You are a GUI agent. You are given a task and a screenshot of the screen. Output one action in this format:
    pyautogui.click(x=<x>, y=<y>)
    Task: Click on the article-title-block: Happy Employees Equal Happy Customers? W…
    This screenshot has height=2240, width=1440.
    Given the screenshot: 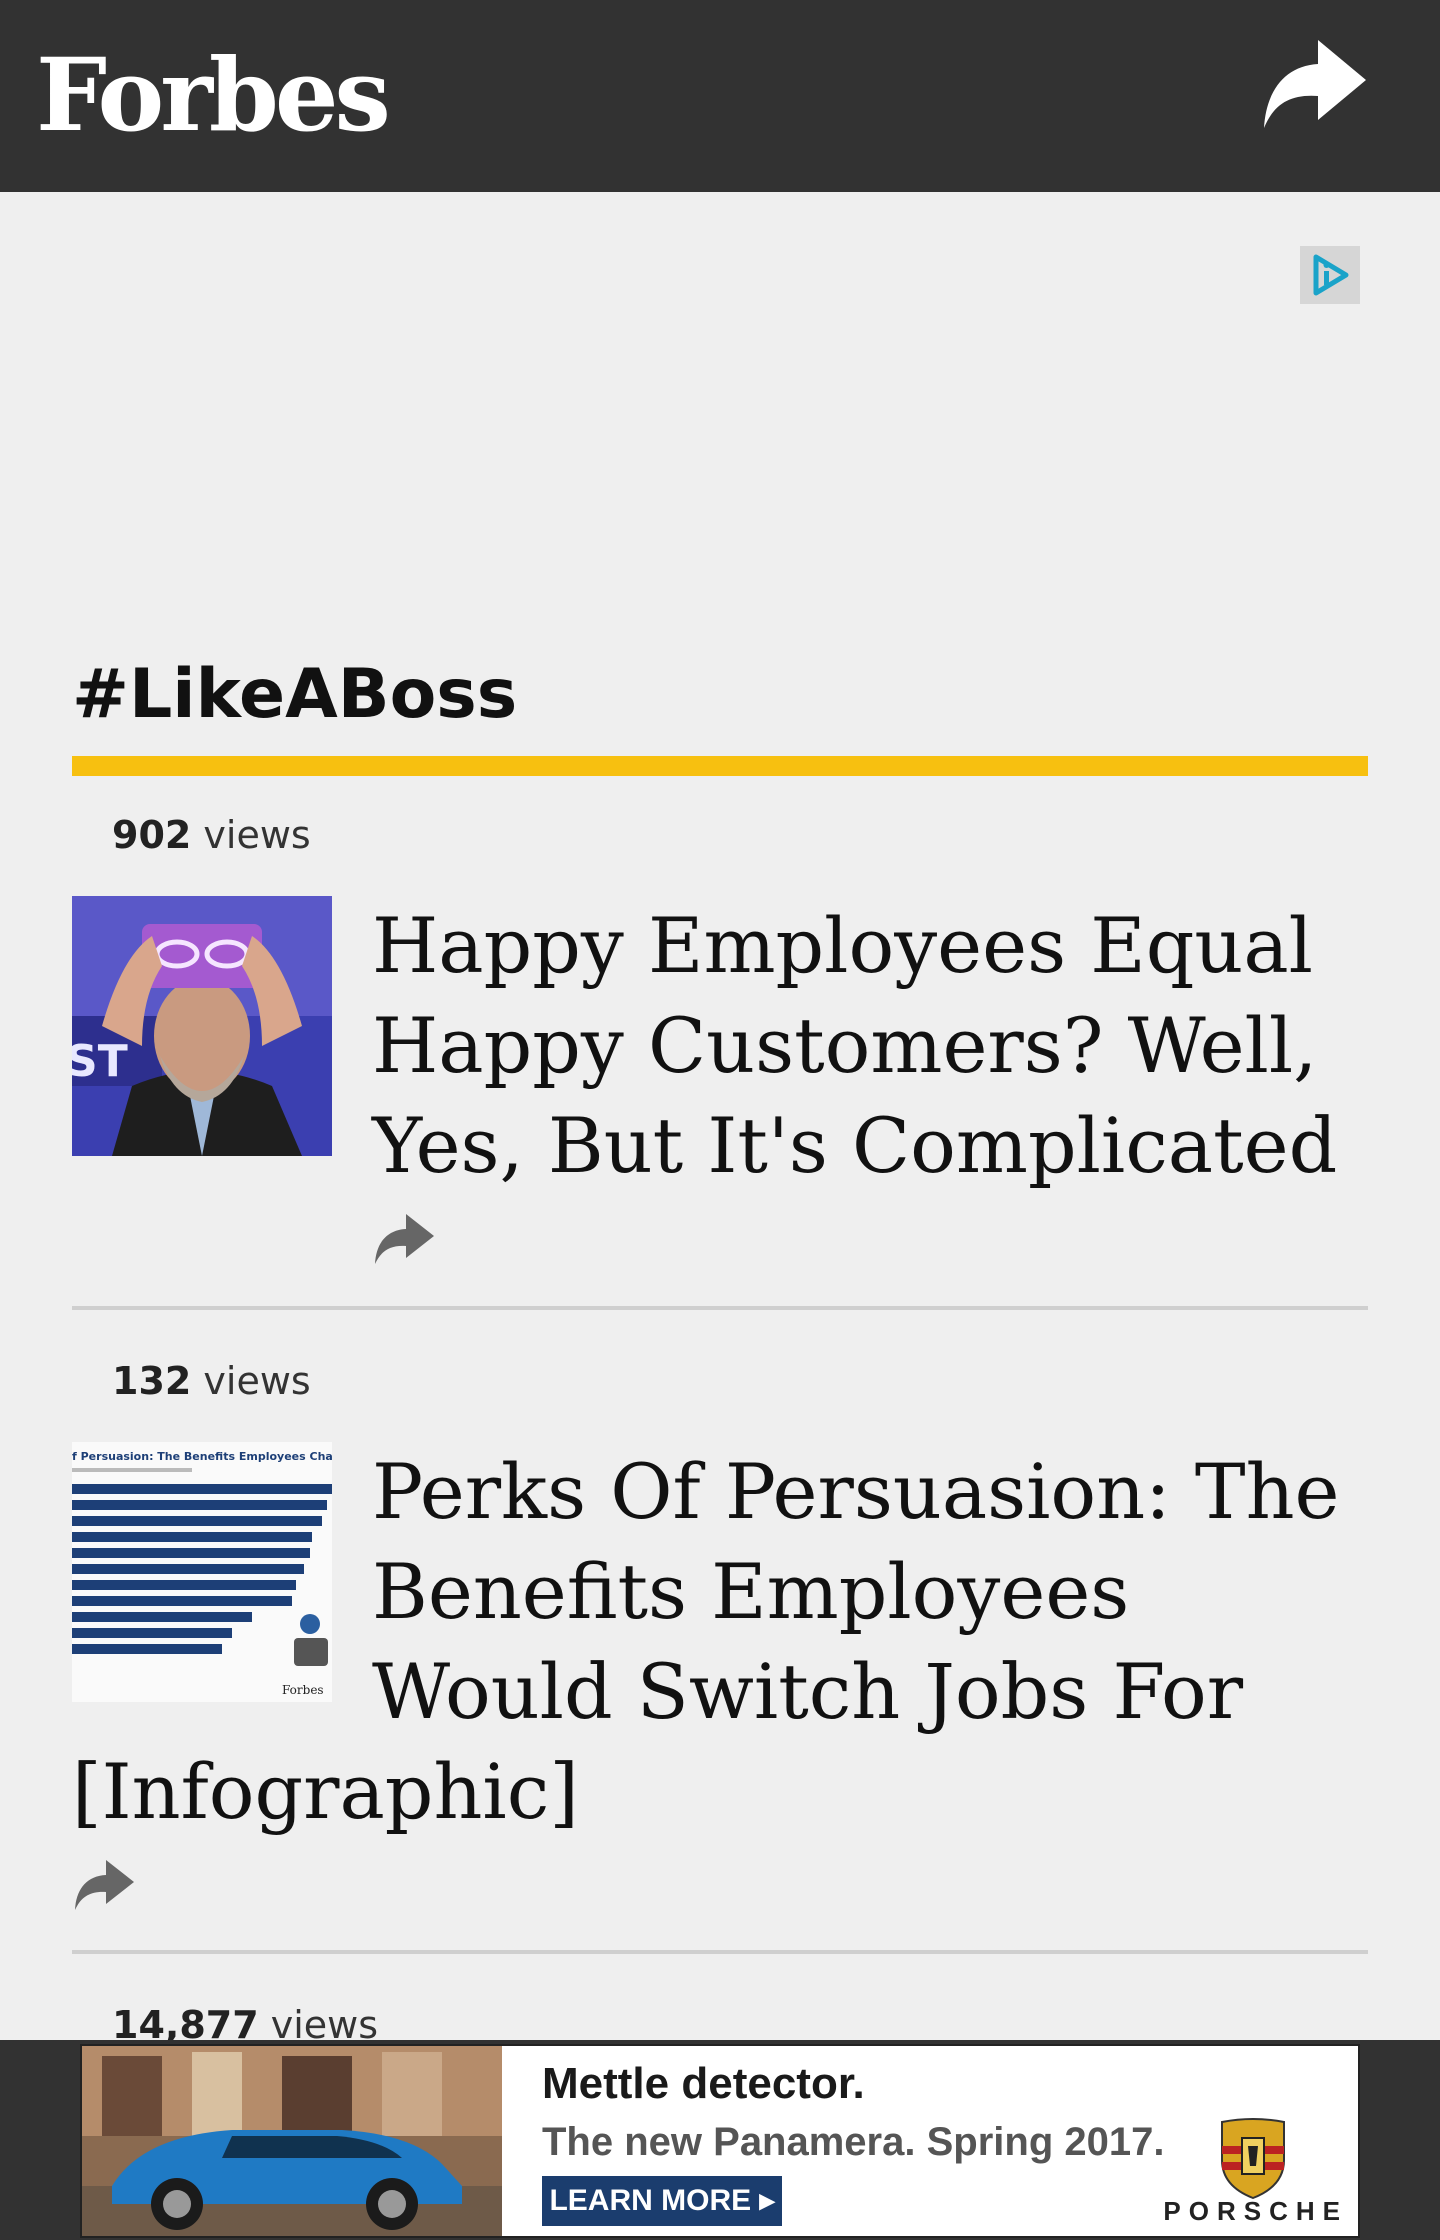 What is the action you would take?
    pyautogui.click(x=870, y=1081)
    